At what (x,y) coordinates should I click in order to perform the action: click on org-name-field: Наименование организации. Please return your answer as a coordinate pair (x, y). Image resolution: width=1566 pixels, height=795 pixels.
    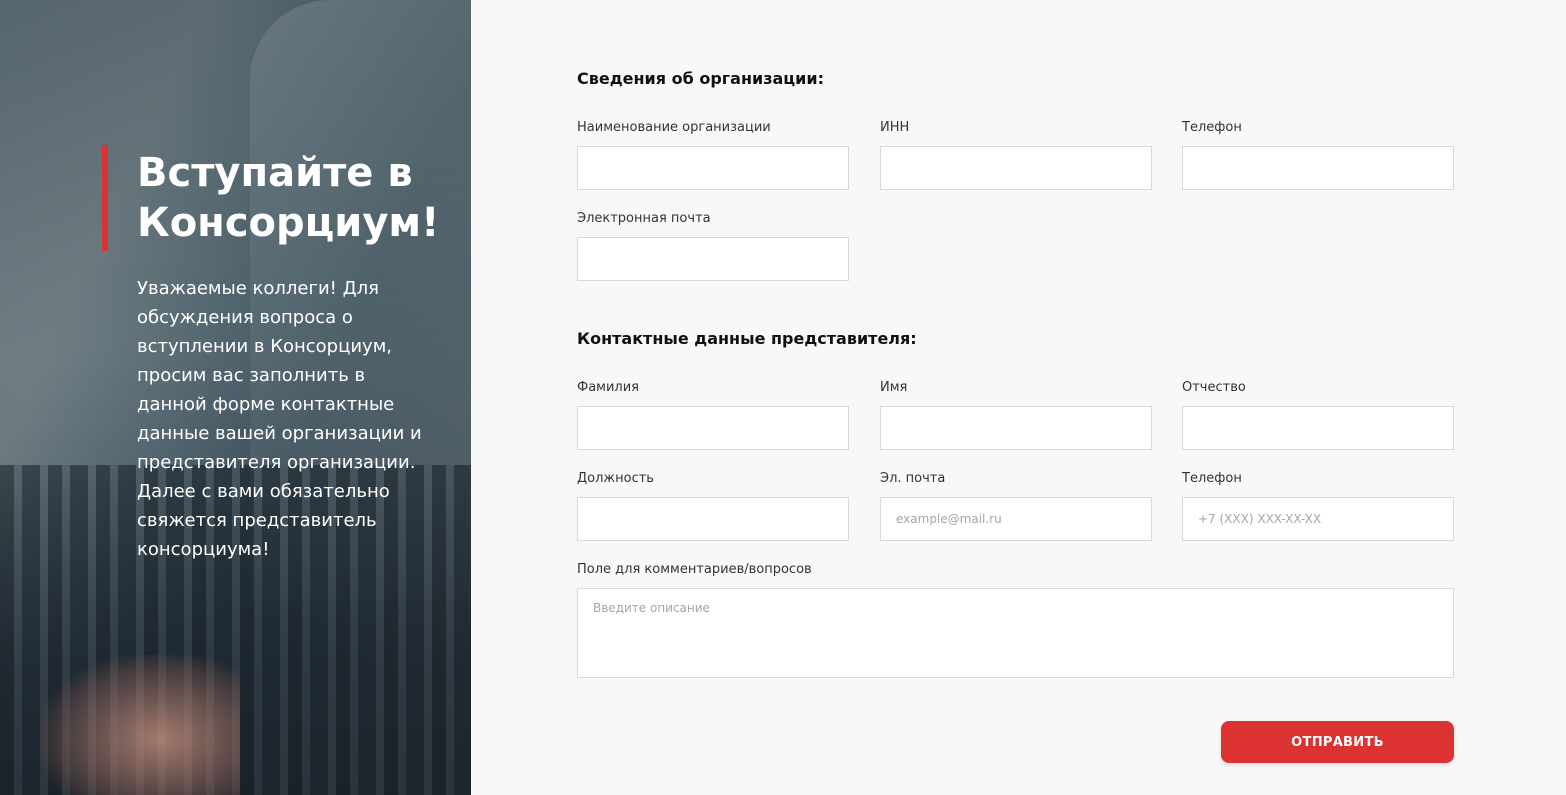
    Looking at the image, I should click on (713, 155).